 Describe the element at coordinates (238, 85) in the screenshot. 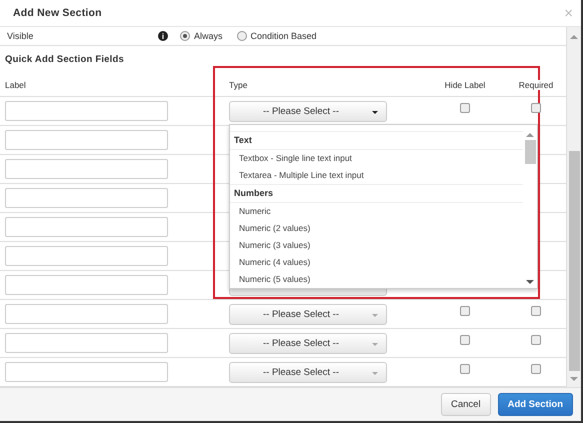

I see `column-header: Type` at that location.